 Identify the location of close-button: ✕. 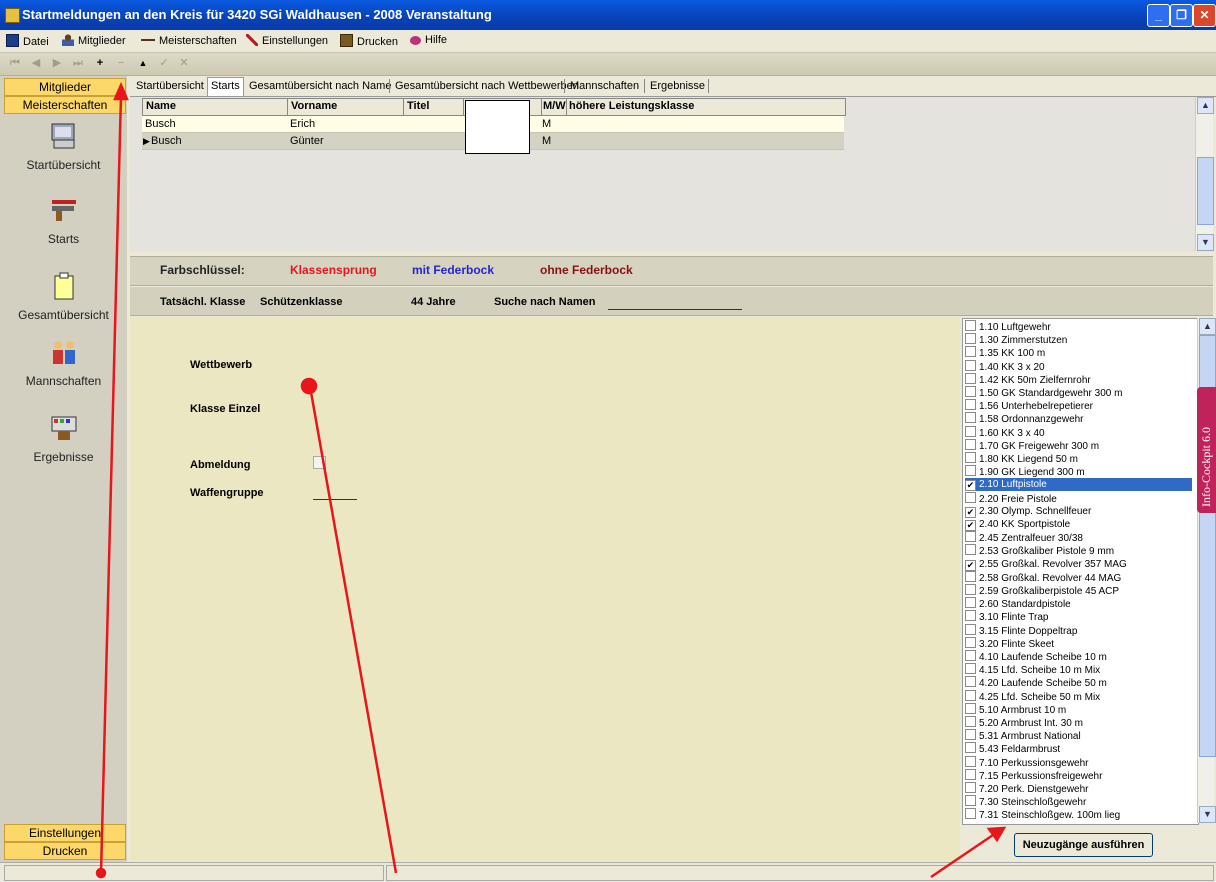
(1204, 15).